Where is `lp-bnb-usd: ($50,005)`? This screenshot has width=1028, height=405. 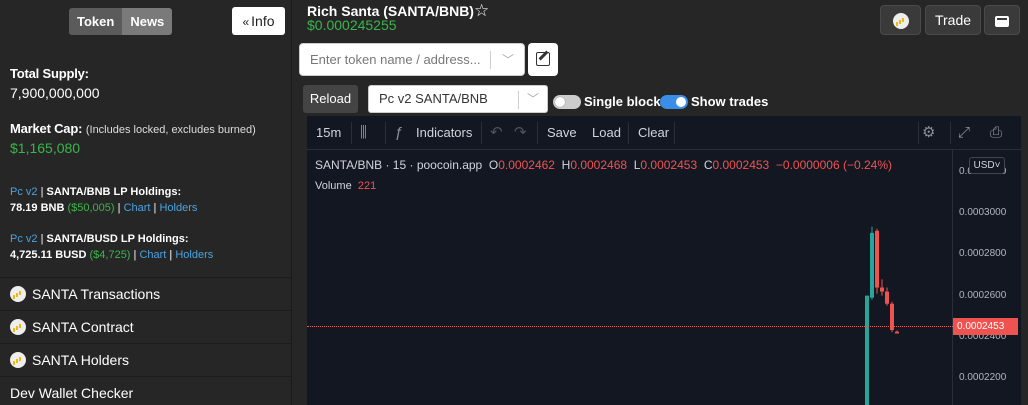 lp-bnb-usd: ($50,005) is located at coordinates (91, 208).